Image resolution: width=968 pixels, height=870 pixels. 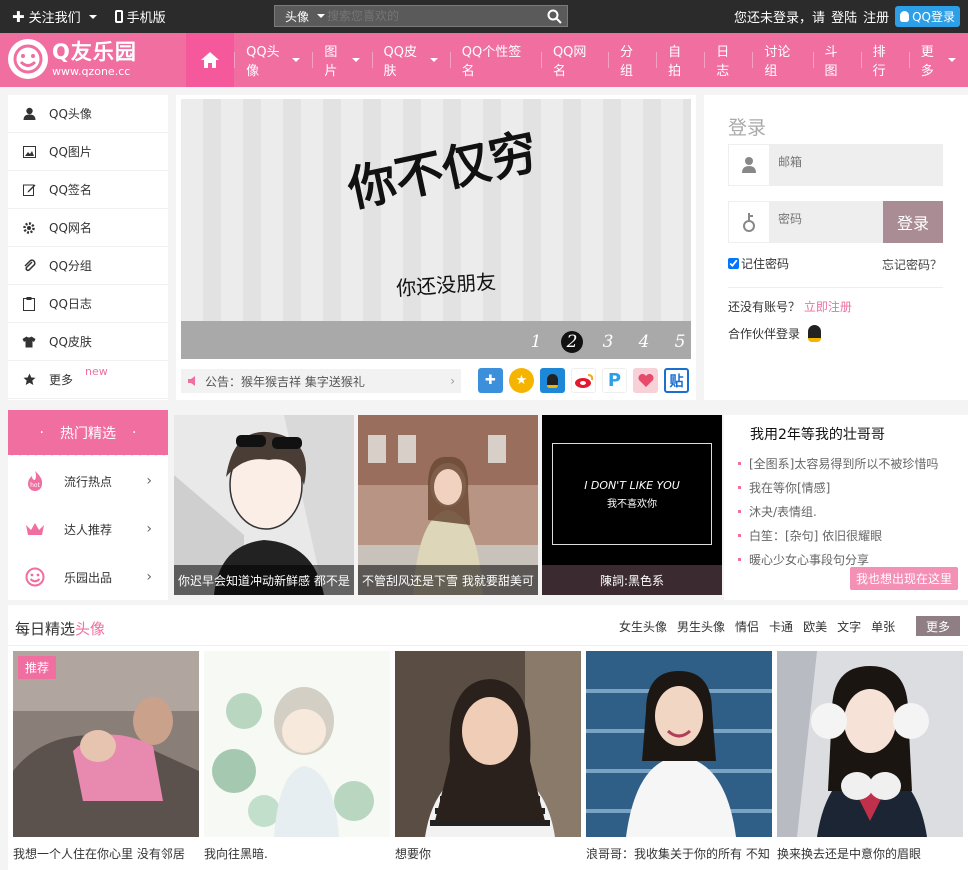 I want to click on slider-dot: 3, so click(x=608, y=342).